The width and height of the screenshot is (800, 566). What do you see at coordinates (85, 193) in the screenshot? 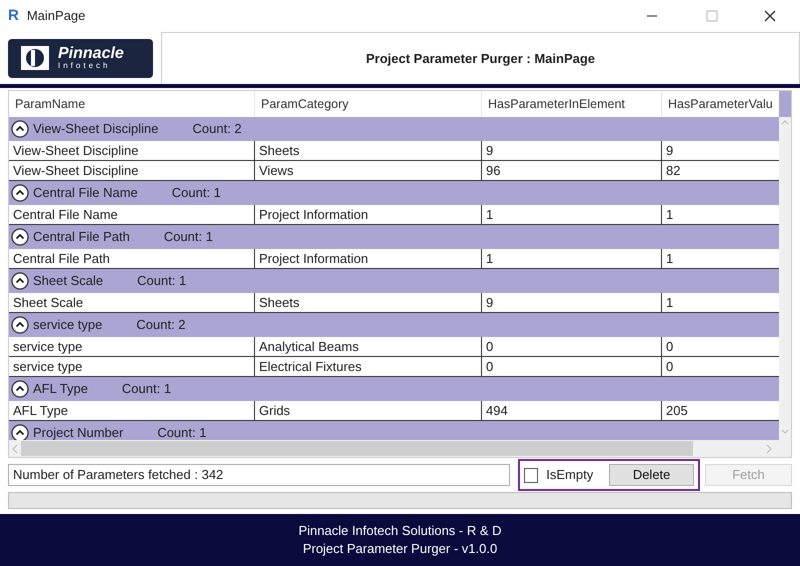
I see `group-name: Central File Name` at bounding box center [85, 193].